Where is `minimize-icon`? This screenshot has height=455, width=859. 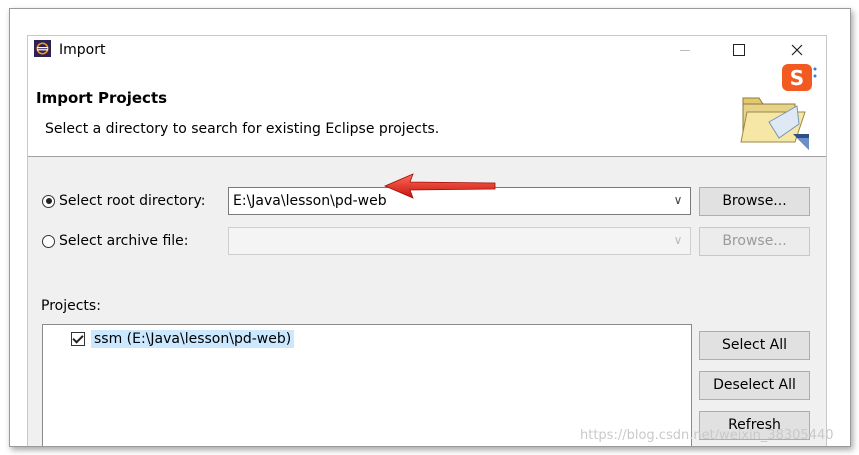
minimize-icon is located at coordinates (685, 50).